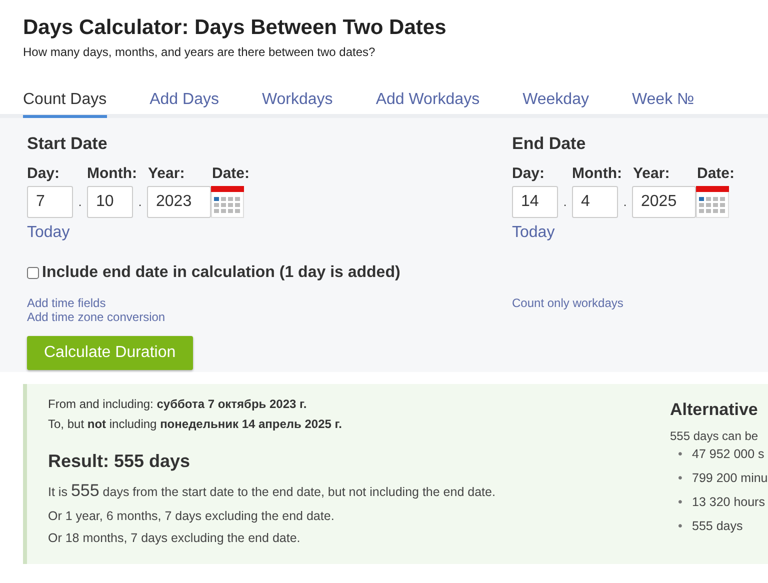 The width and height of the screenshot is (768, 583). I want to click on tab: Add Days, so click(184, 104).